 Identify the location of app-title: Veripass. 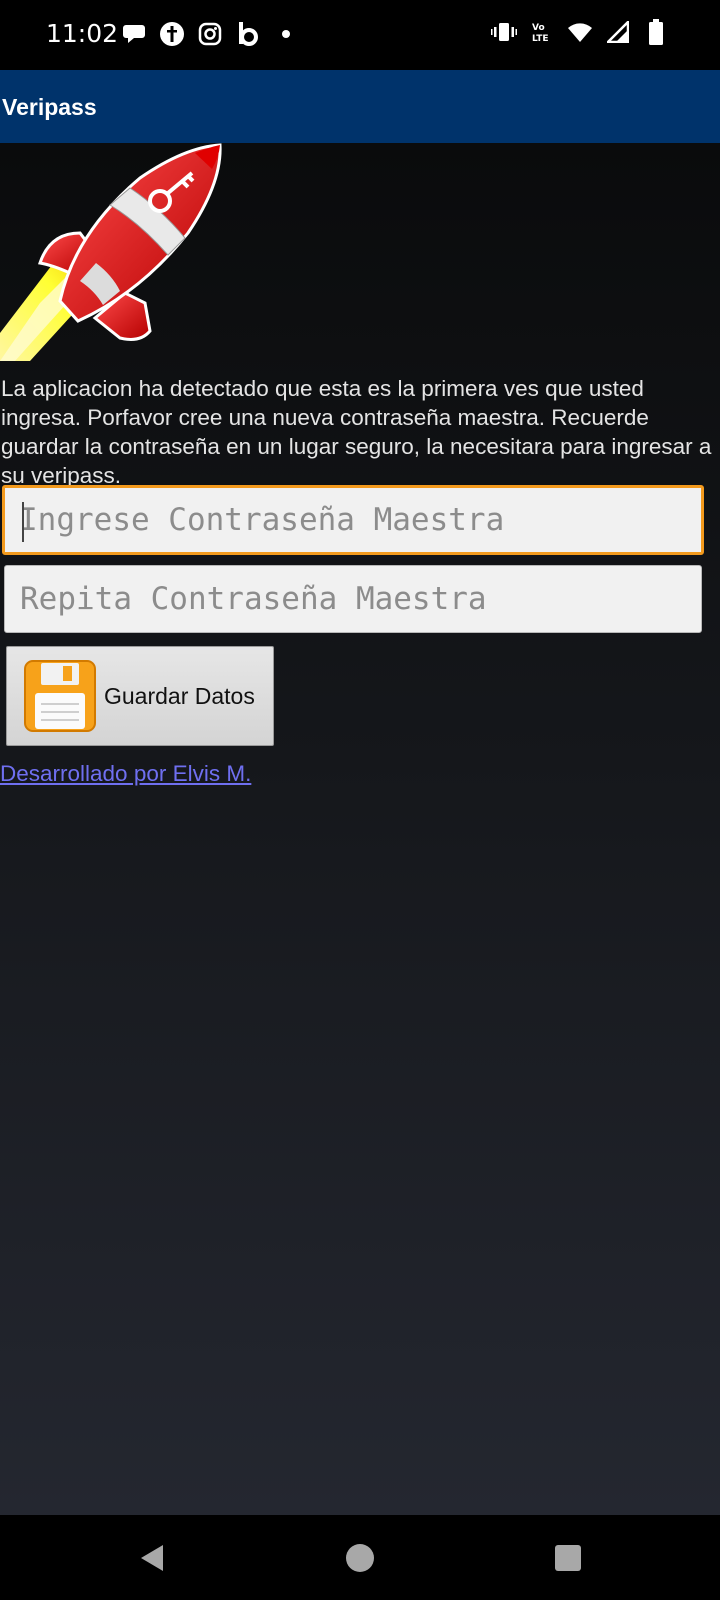
(49, 107).